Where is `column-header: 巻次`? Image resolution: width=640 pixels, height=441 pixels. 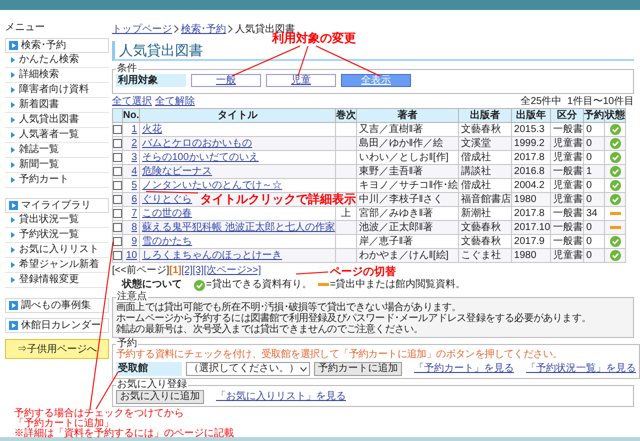 column-header: 巻次 is located at coordinates (345, 115).